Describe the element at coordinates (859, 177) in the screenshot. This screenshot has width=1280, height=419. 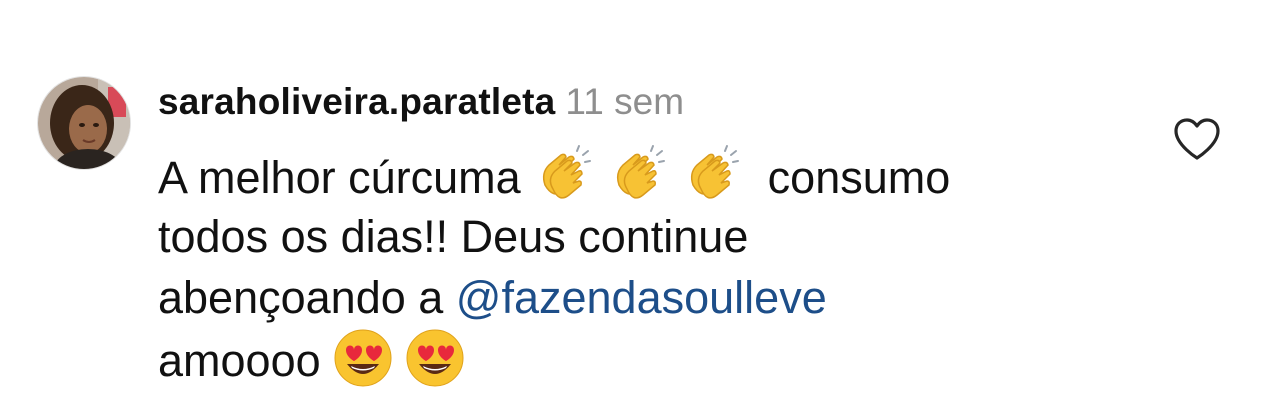
I see `comment-text-segment: consumo` at that location.